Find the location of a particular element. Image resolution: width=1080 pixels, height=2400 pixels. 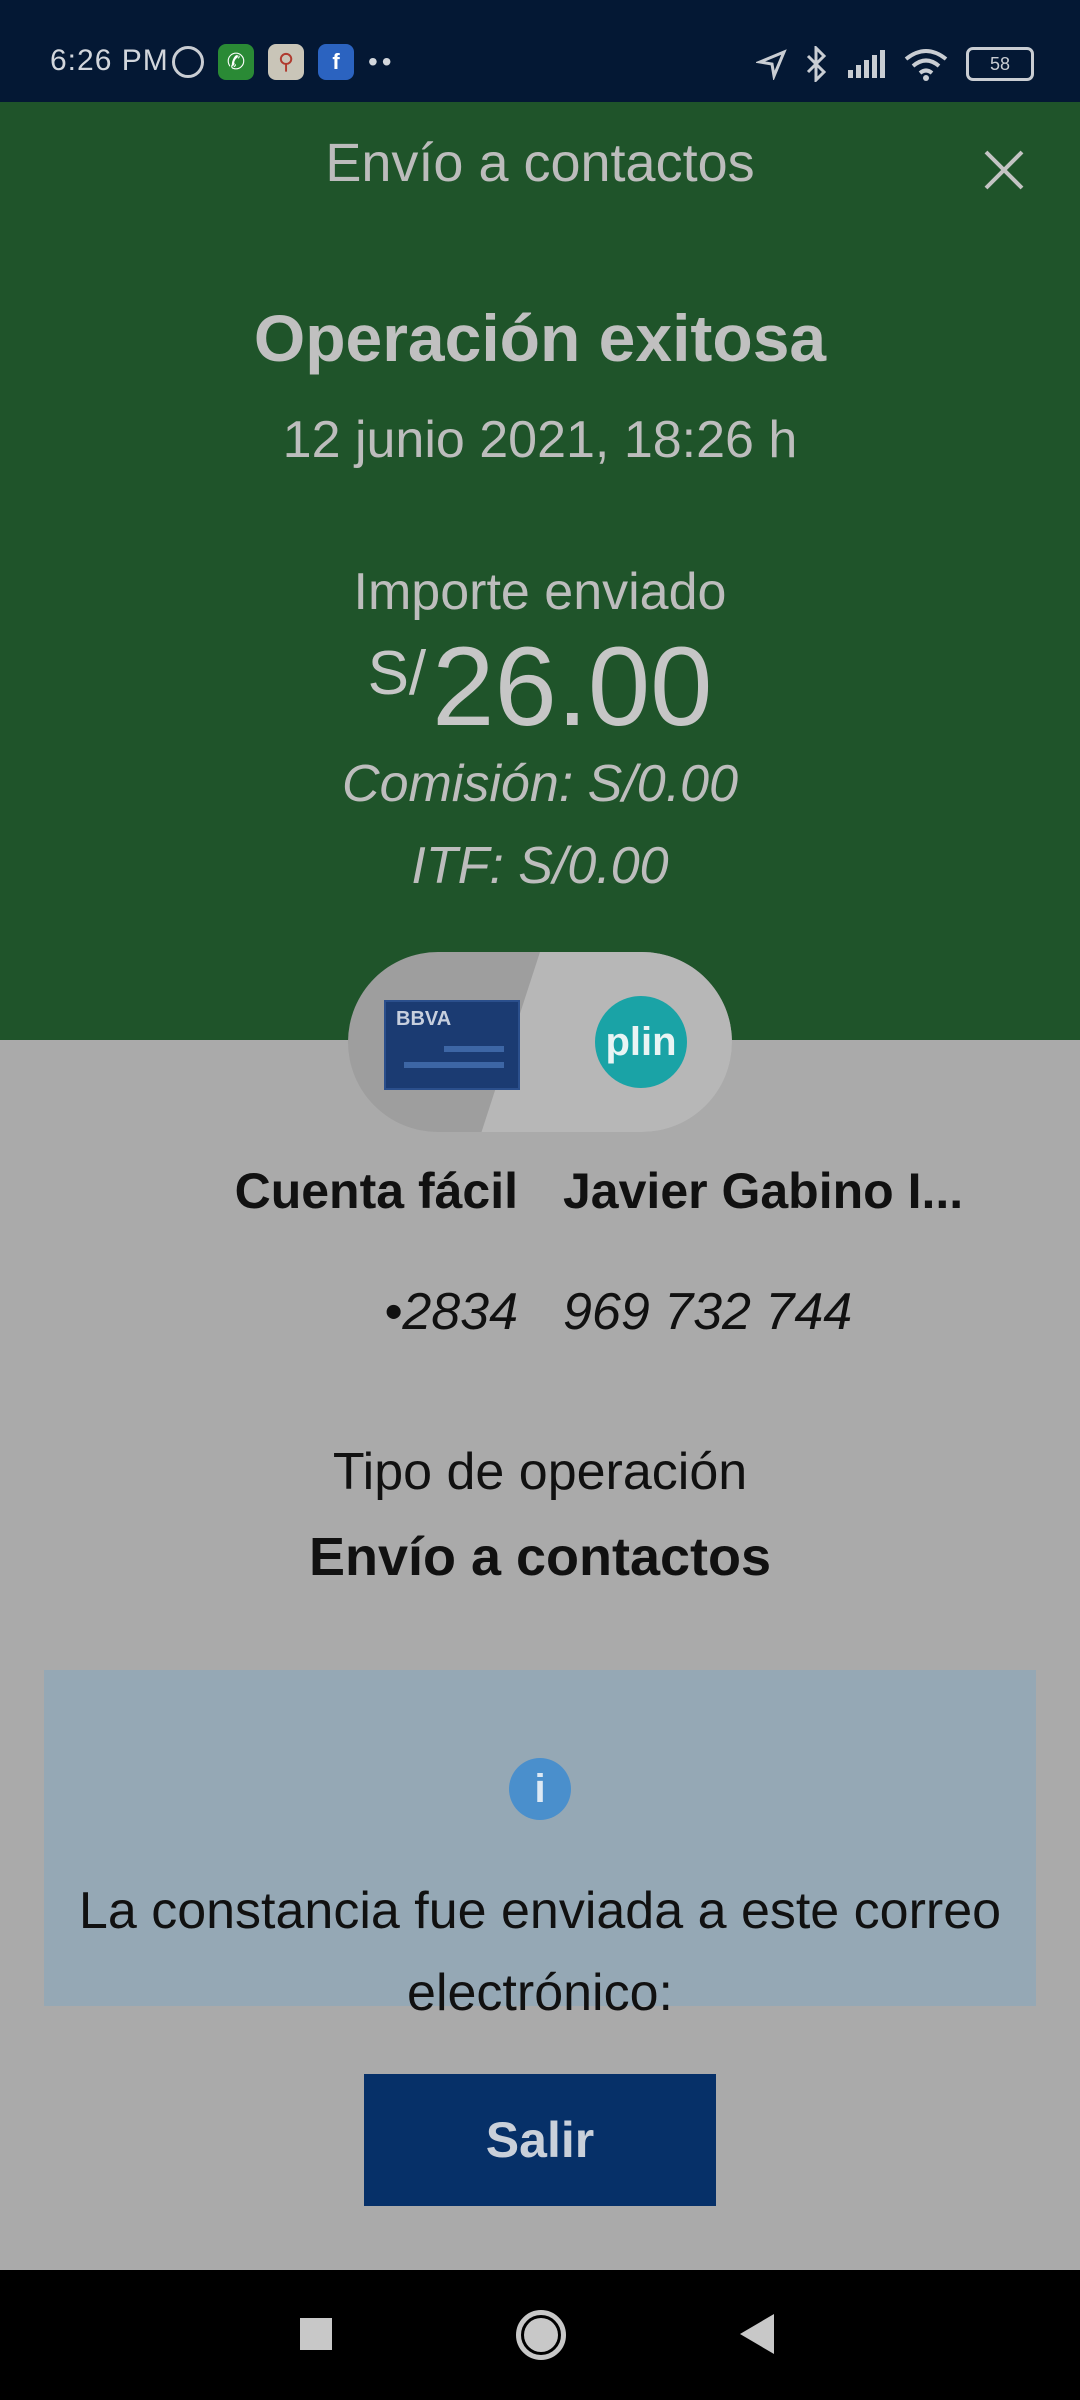

alarm-icon is located at coordinates (188, 62).